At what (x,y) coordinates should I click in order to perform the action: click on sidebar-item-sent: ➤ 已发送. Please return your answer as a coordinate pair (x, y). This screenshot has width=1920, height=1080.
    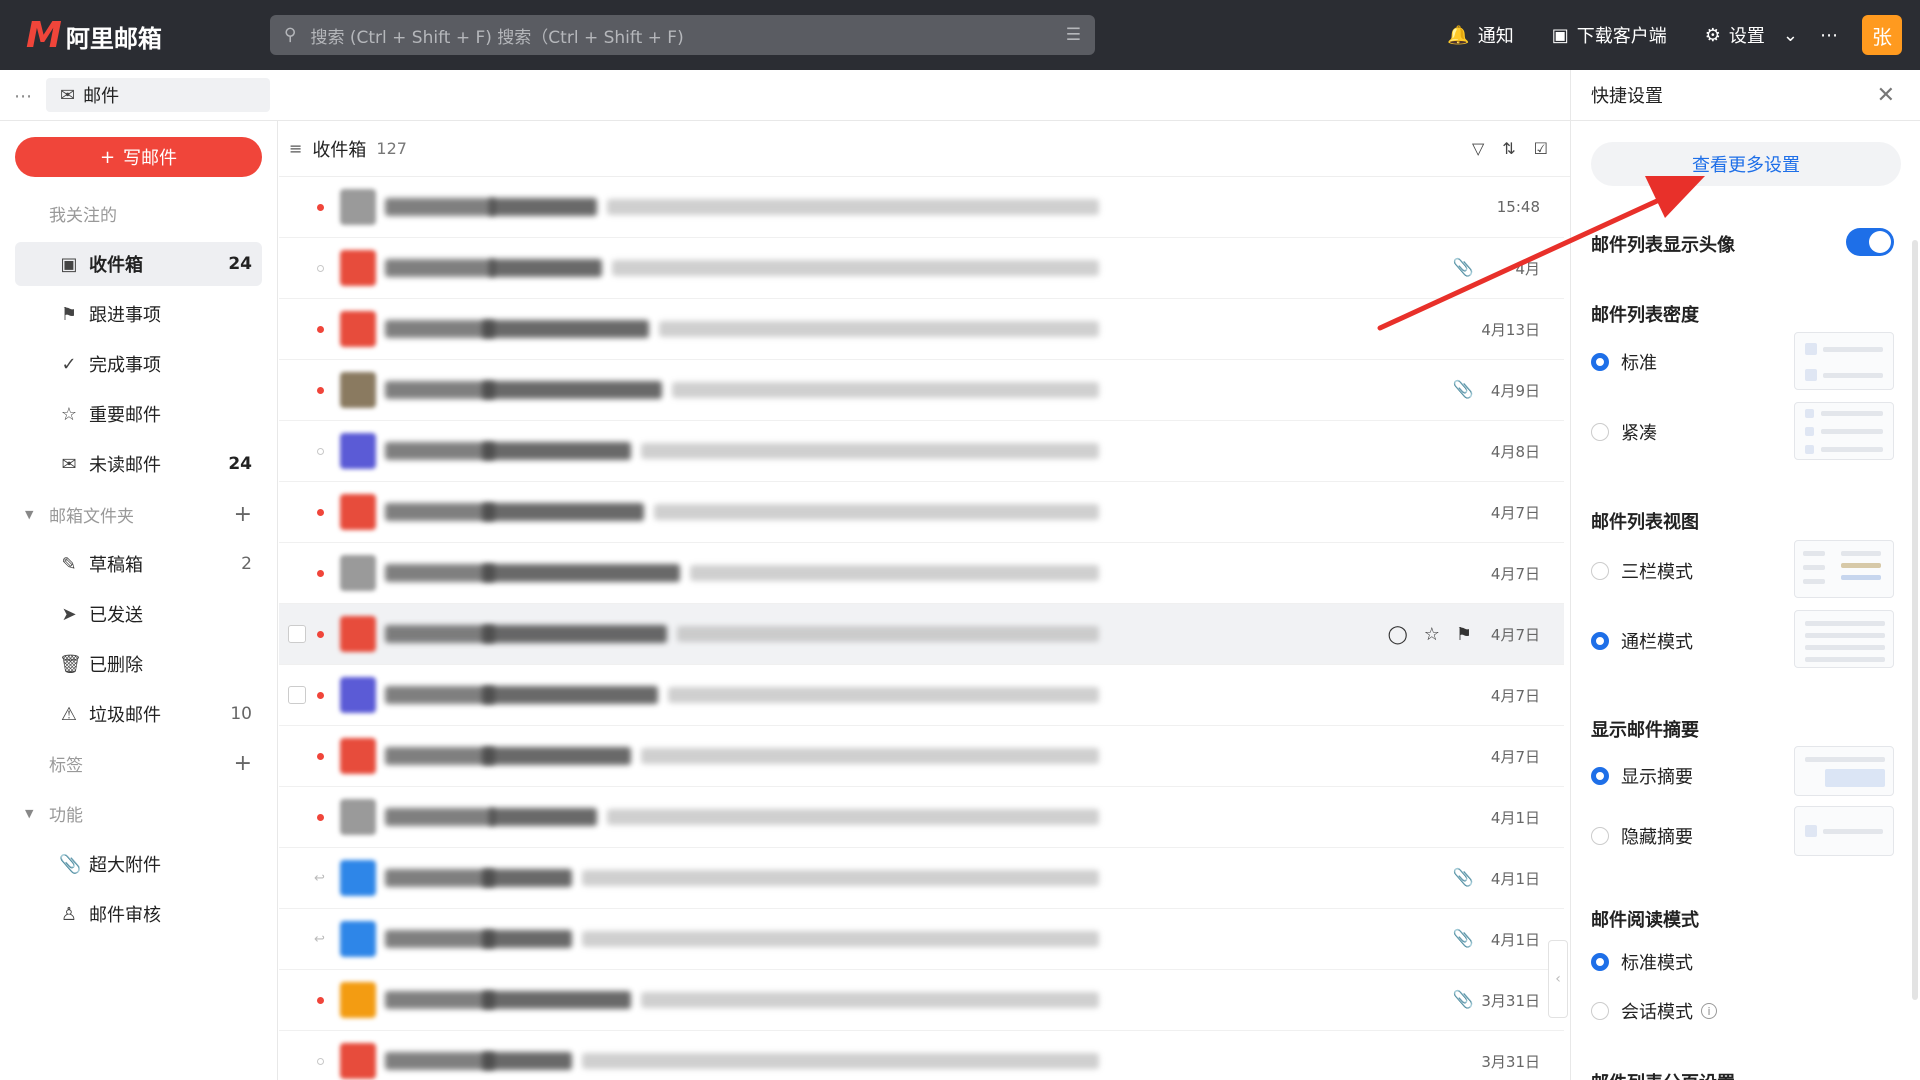
    Looking at the image, I should click on (138, 614).